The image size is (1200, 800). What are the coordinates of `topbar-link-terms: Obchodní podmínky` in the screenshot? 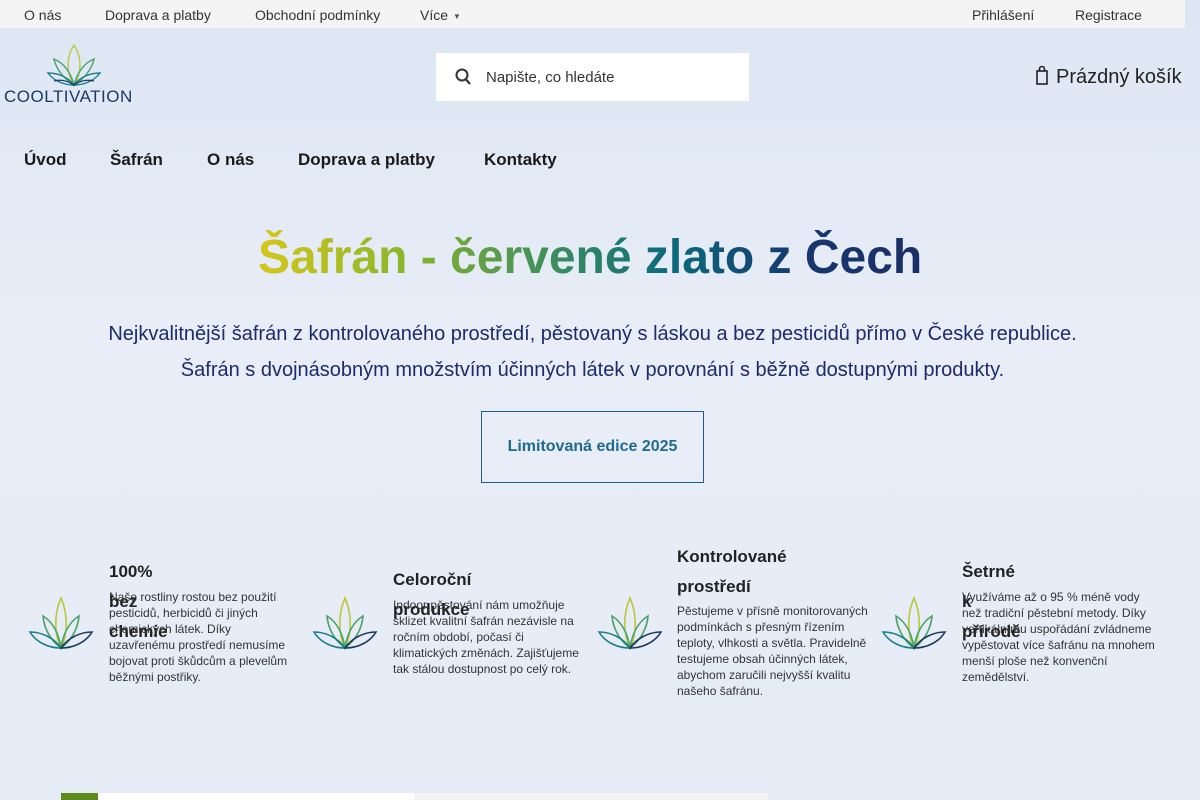 It's located at (317, 15).